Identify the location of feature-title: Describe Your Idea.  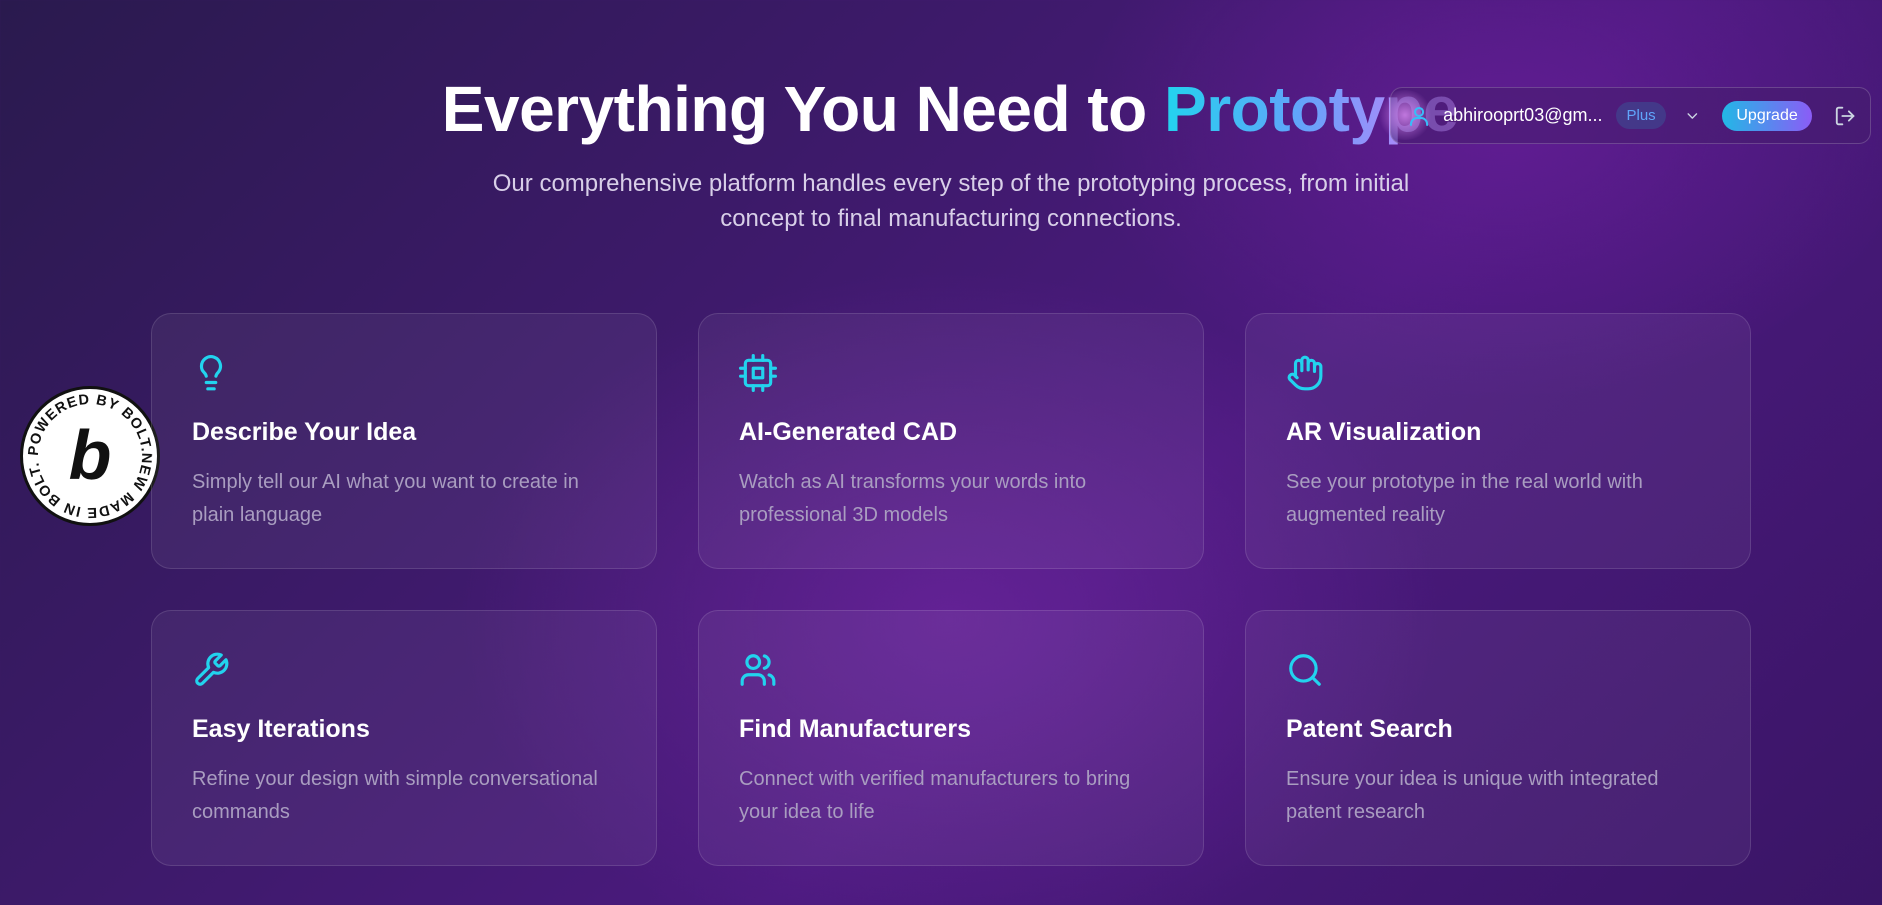
(304, 432).